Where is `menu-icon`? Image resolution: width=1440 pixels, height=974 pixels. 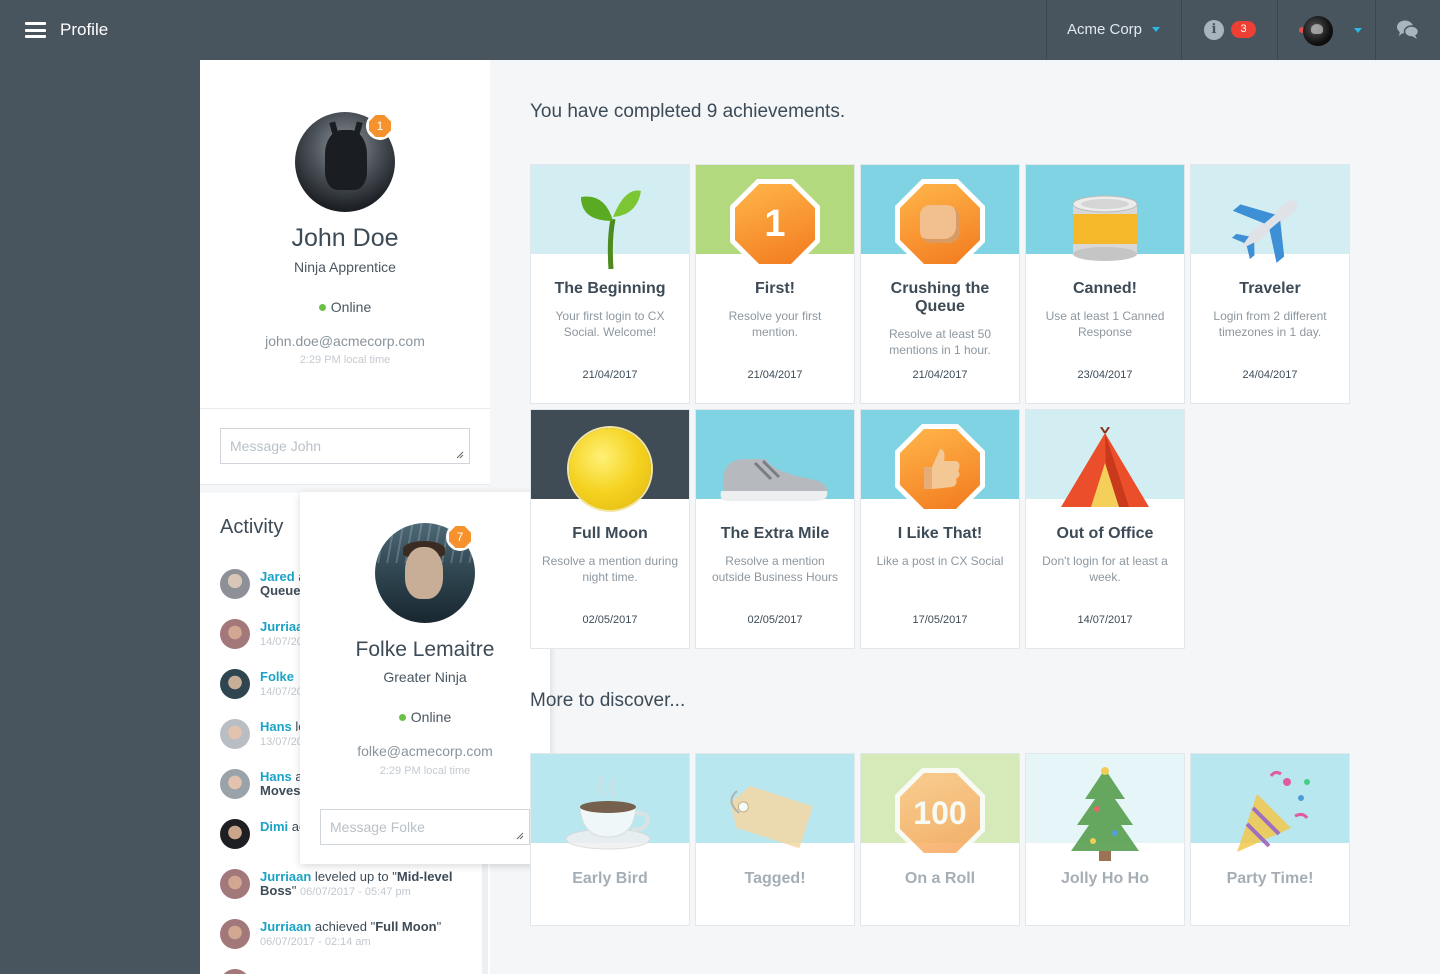
menu-icon is located at coordinates (35, 30).